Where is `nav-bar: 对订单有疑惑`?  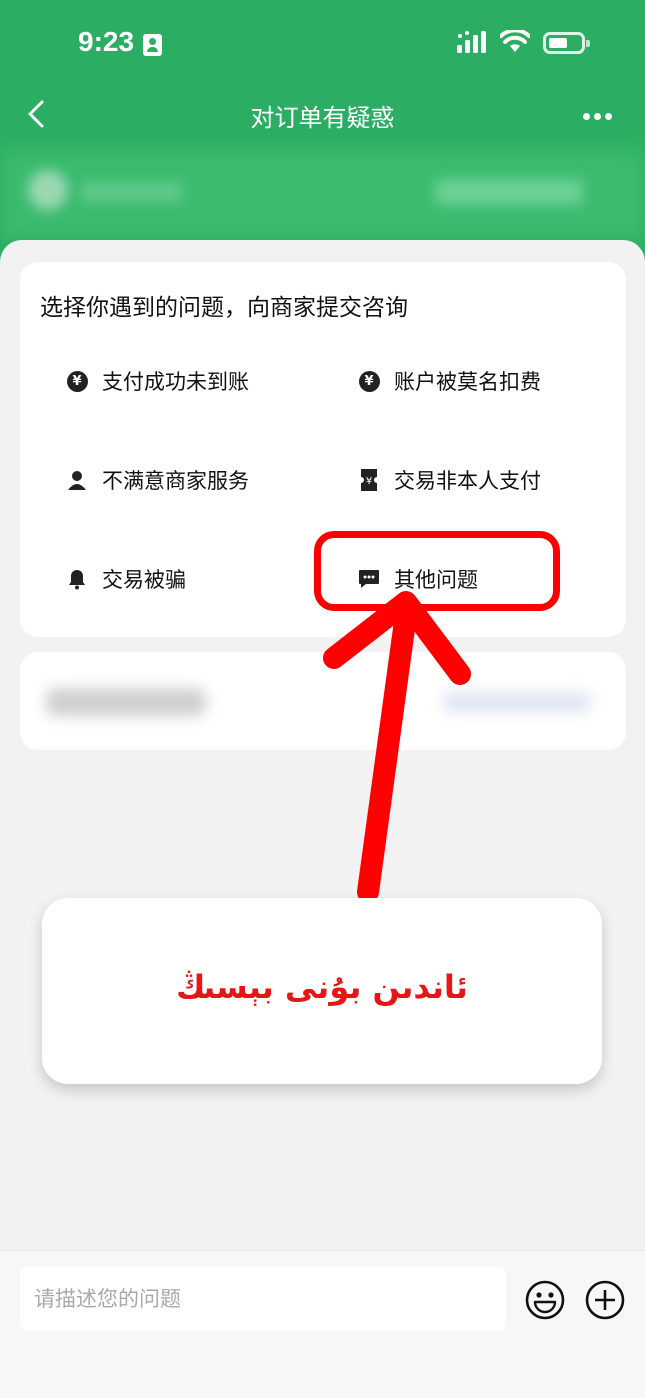 nav-bar: 对订单有疑惑 is located at coordinates (322, 116).